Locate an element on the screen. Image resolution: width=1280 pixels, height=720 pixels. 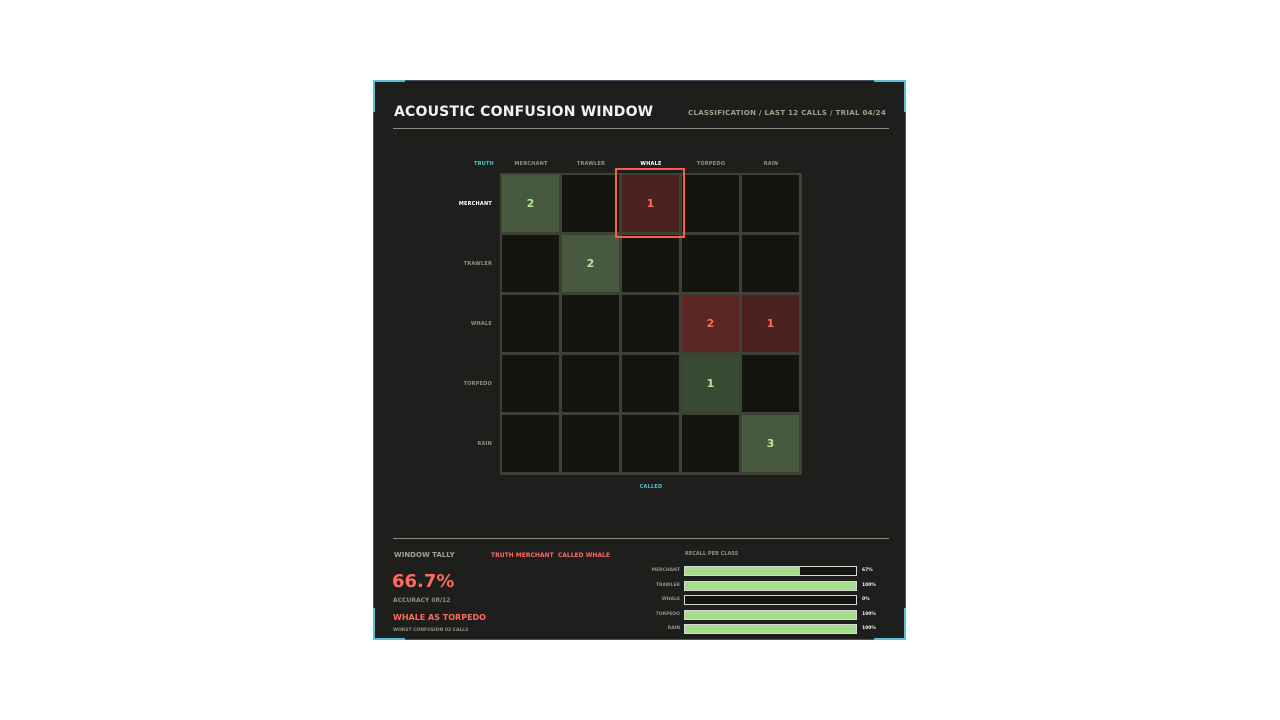
recall-row-torpedo: TORPEDO 100% is located at coordinates (749, 614).